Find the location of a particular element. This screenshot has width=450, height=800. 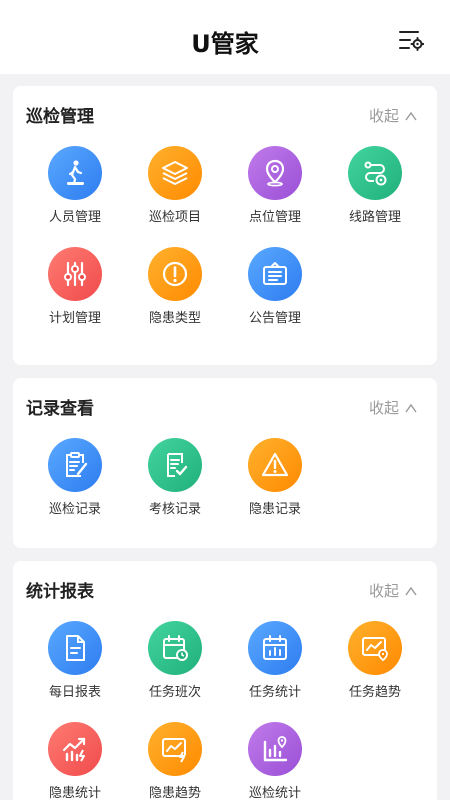

menu-item-label: 计划管理 is located at coordinates (74, 318).